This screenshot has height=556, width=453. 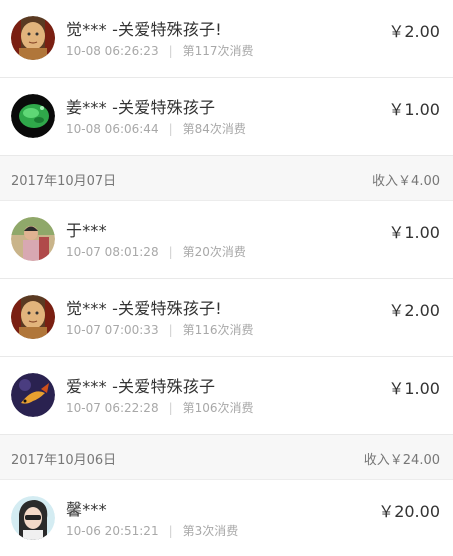 I want to click on entry-count: 第116次消费, so click(x=218, y=330).